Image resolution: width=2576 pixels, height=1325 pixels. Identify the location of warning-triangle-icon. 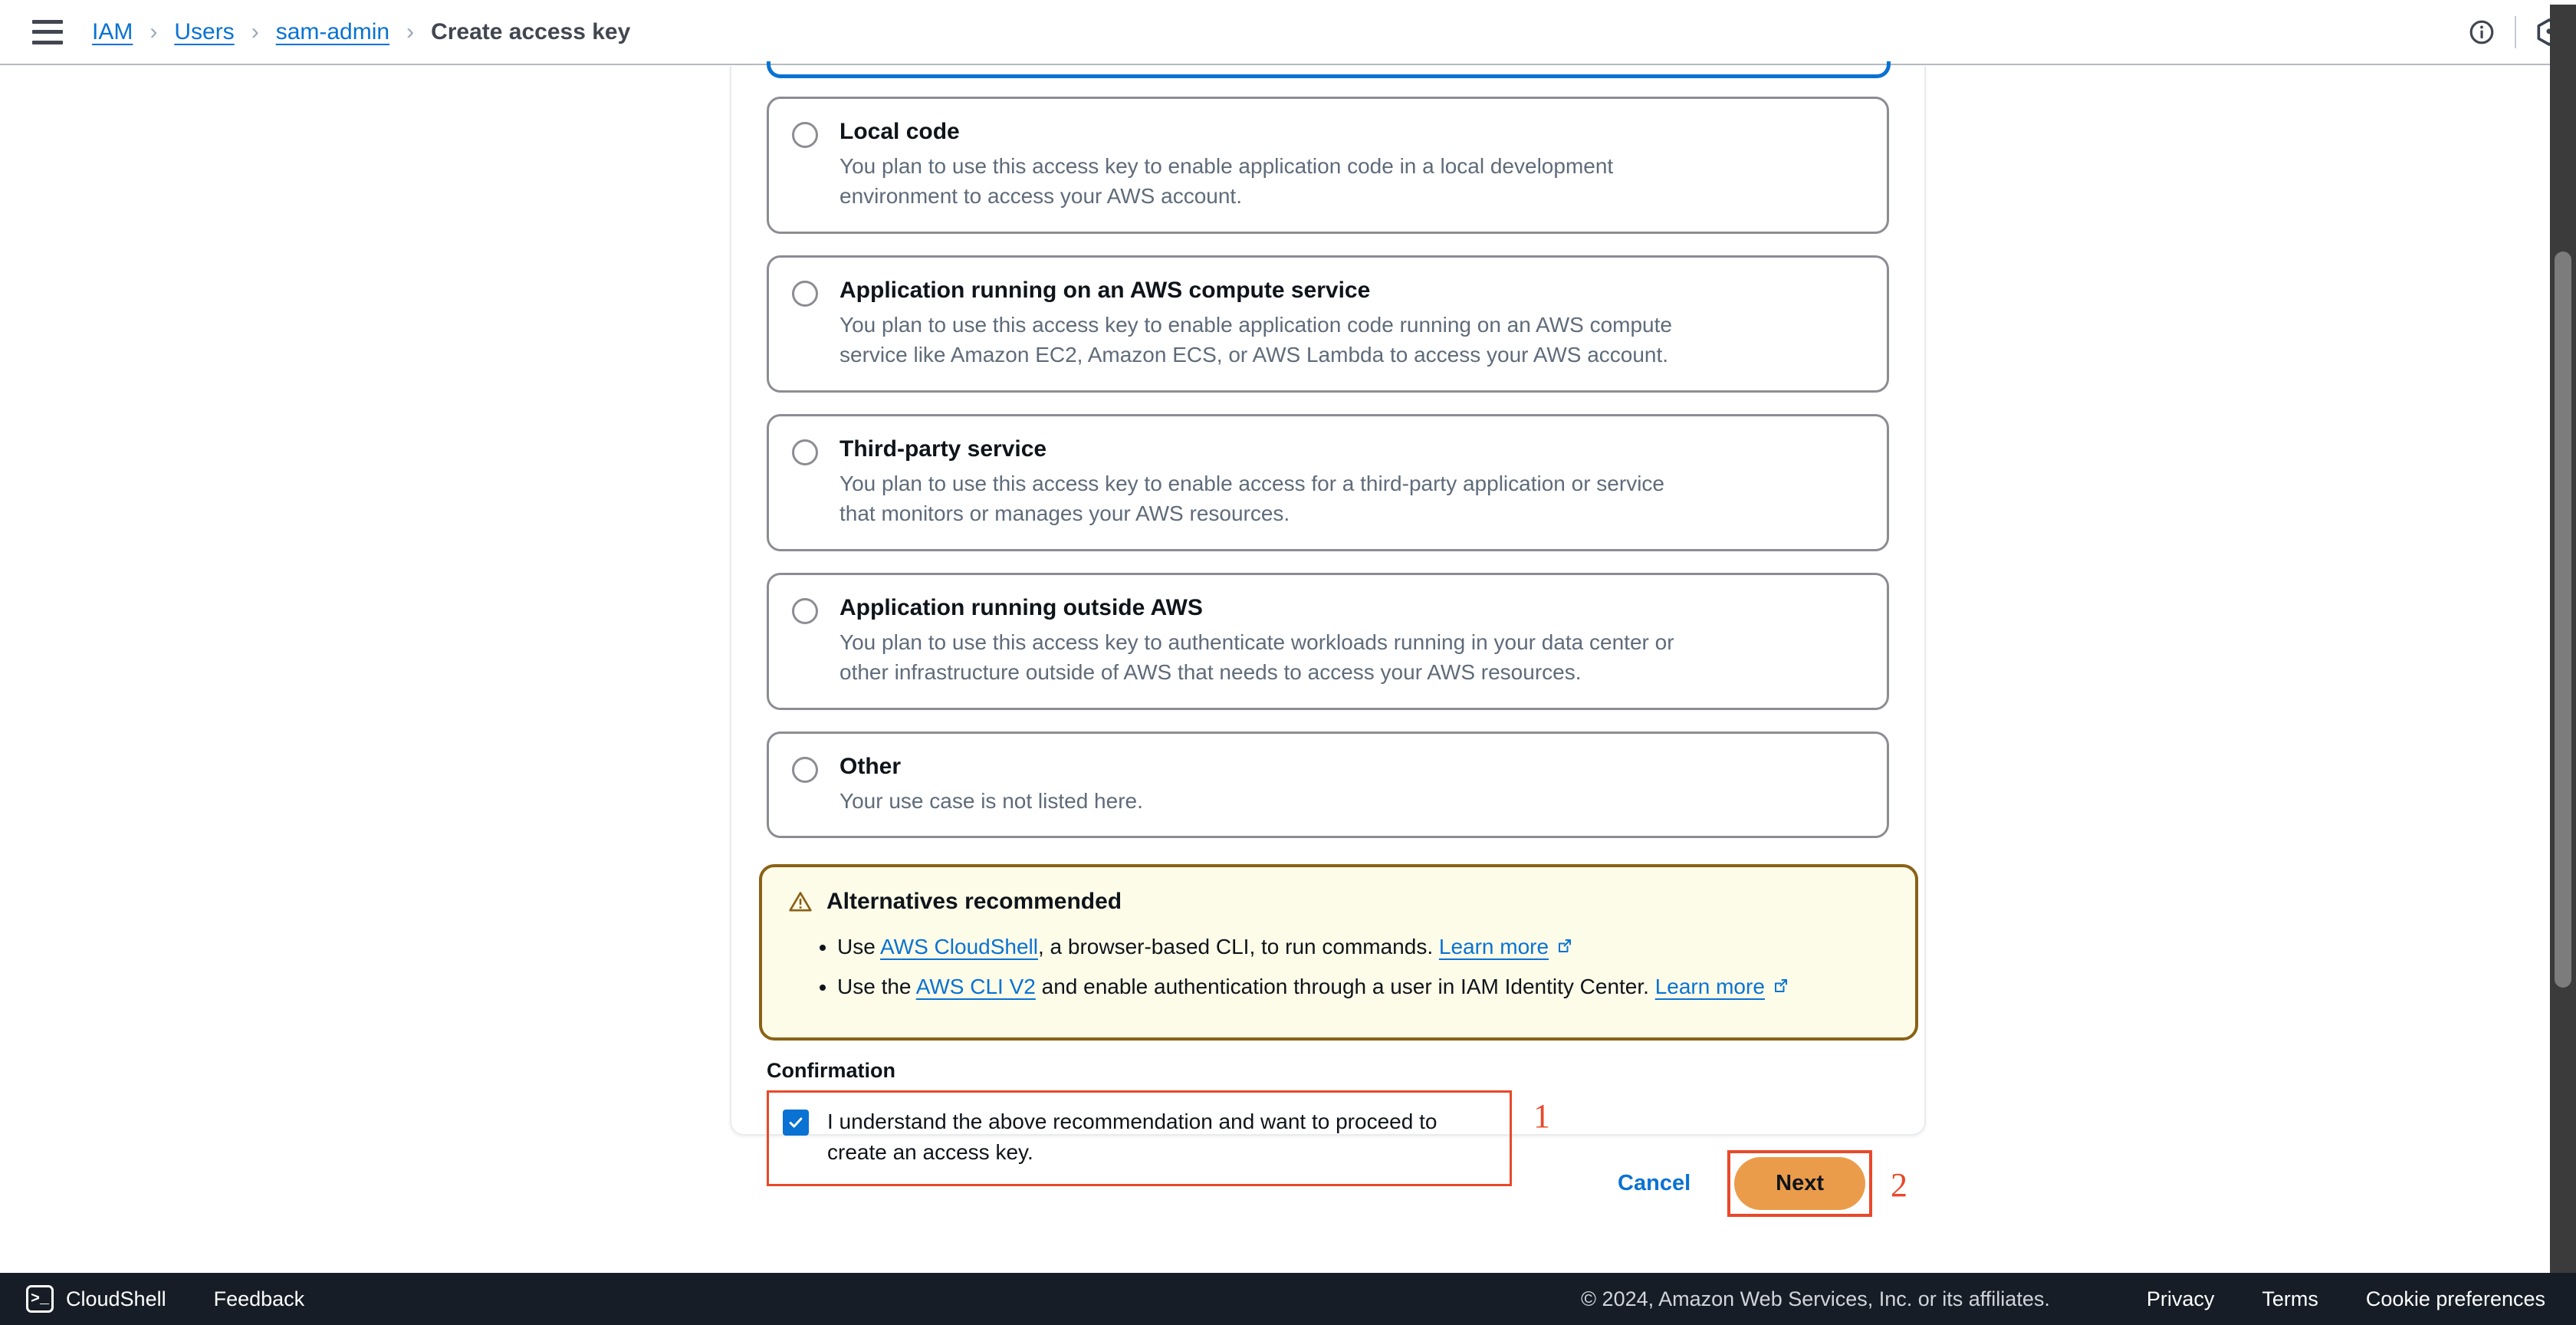
(801, 901).